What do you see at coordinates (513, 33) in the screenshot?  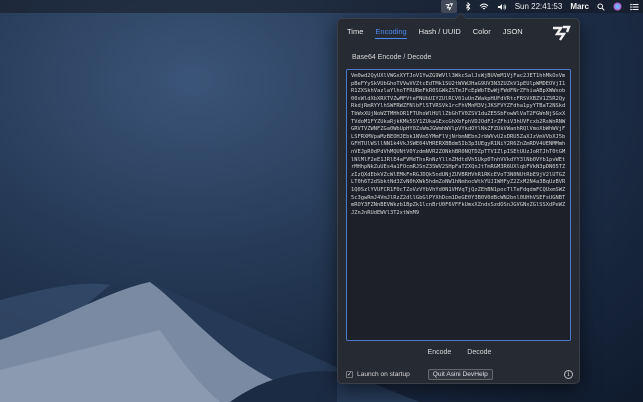 I see `tab-json: JSON` at bounding box center [513, 33].